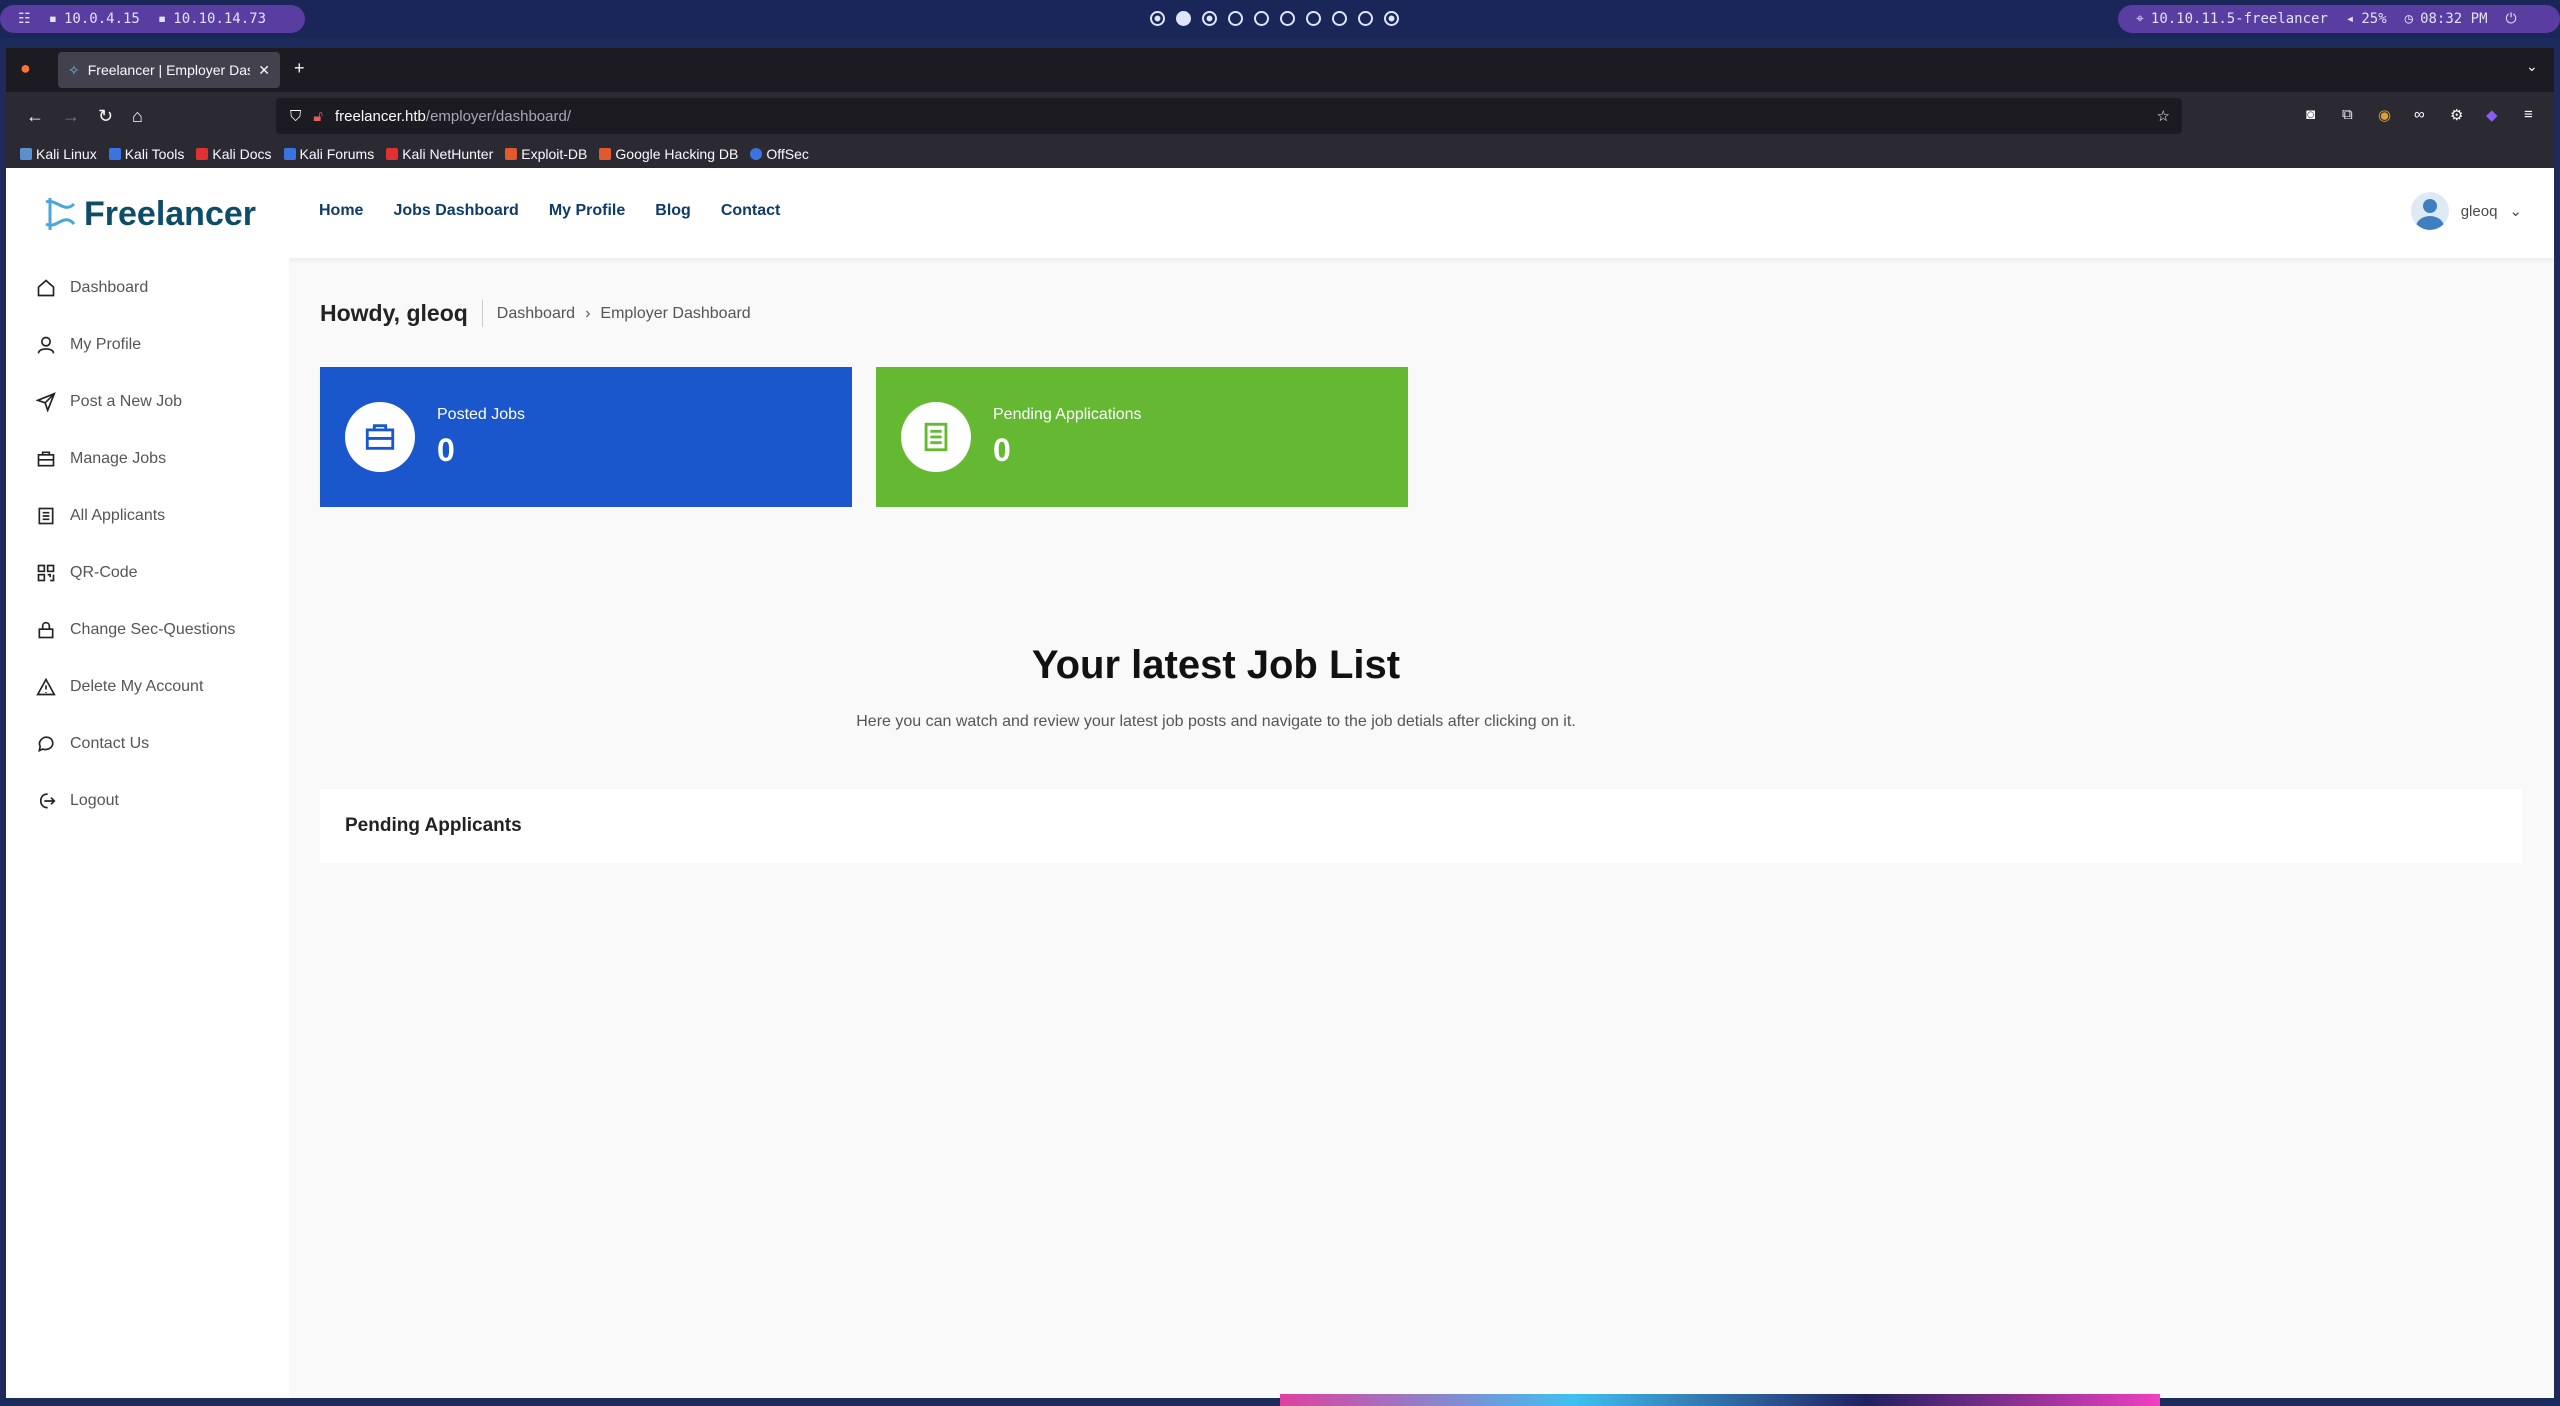  I want to click on tab-list-icon: ⌄, so click(2532, 66).